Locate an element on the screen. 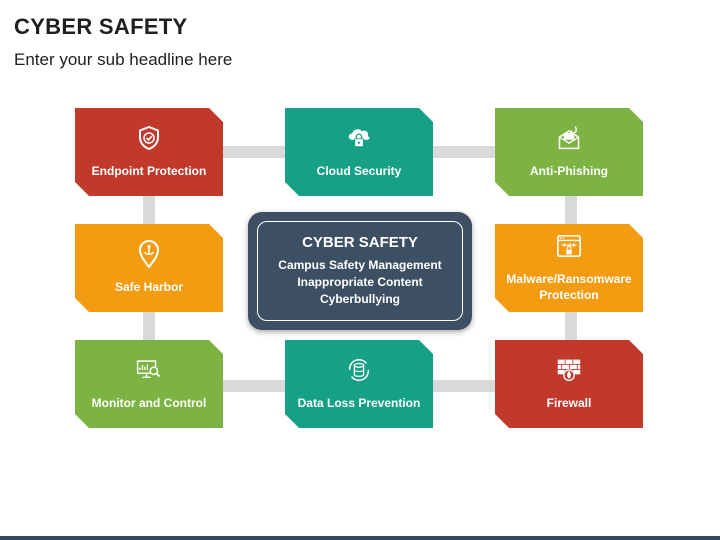  card-anti-phishing: Anti-Phishing is located at coordinates (569, 152).